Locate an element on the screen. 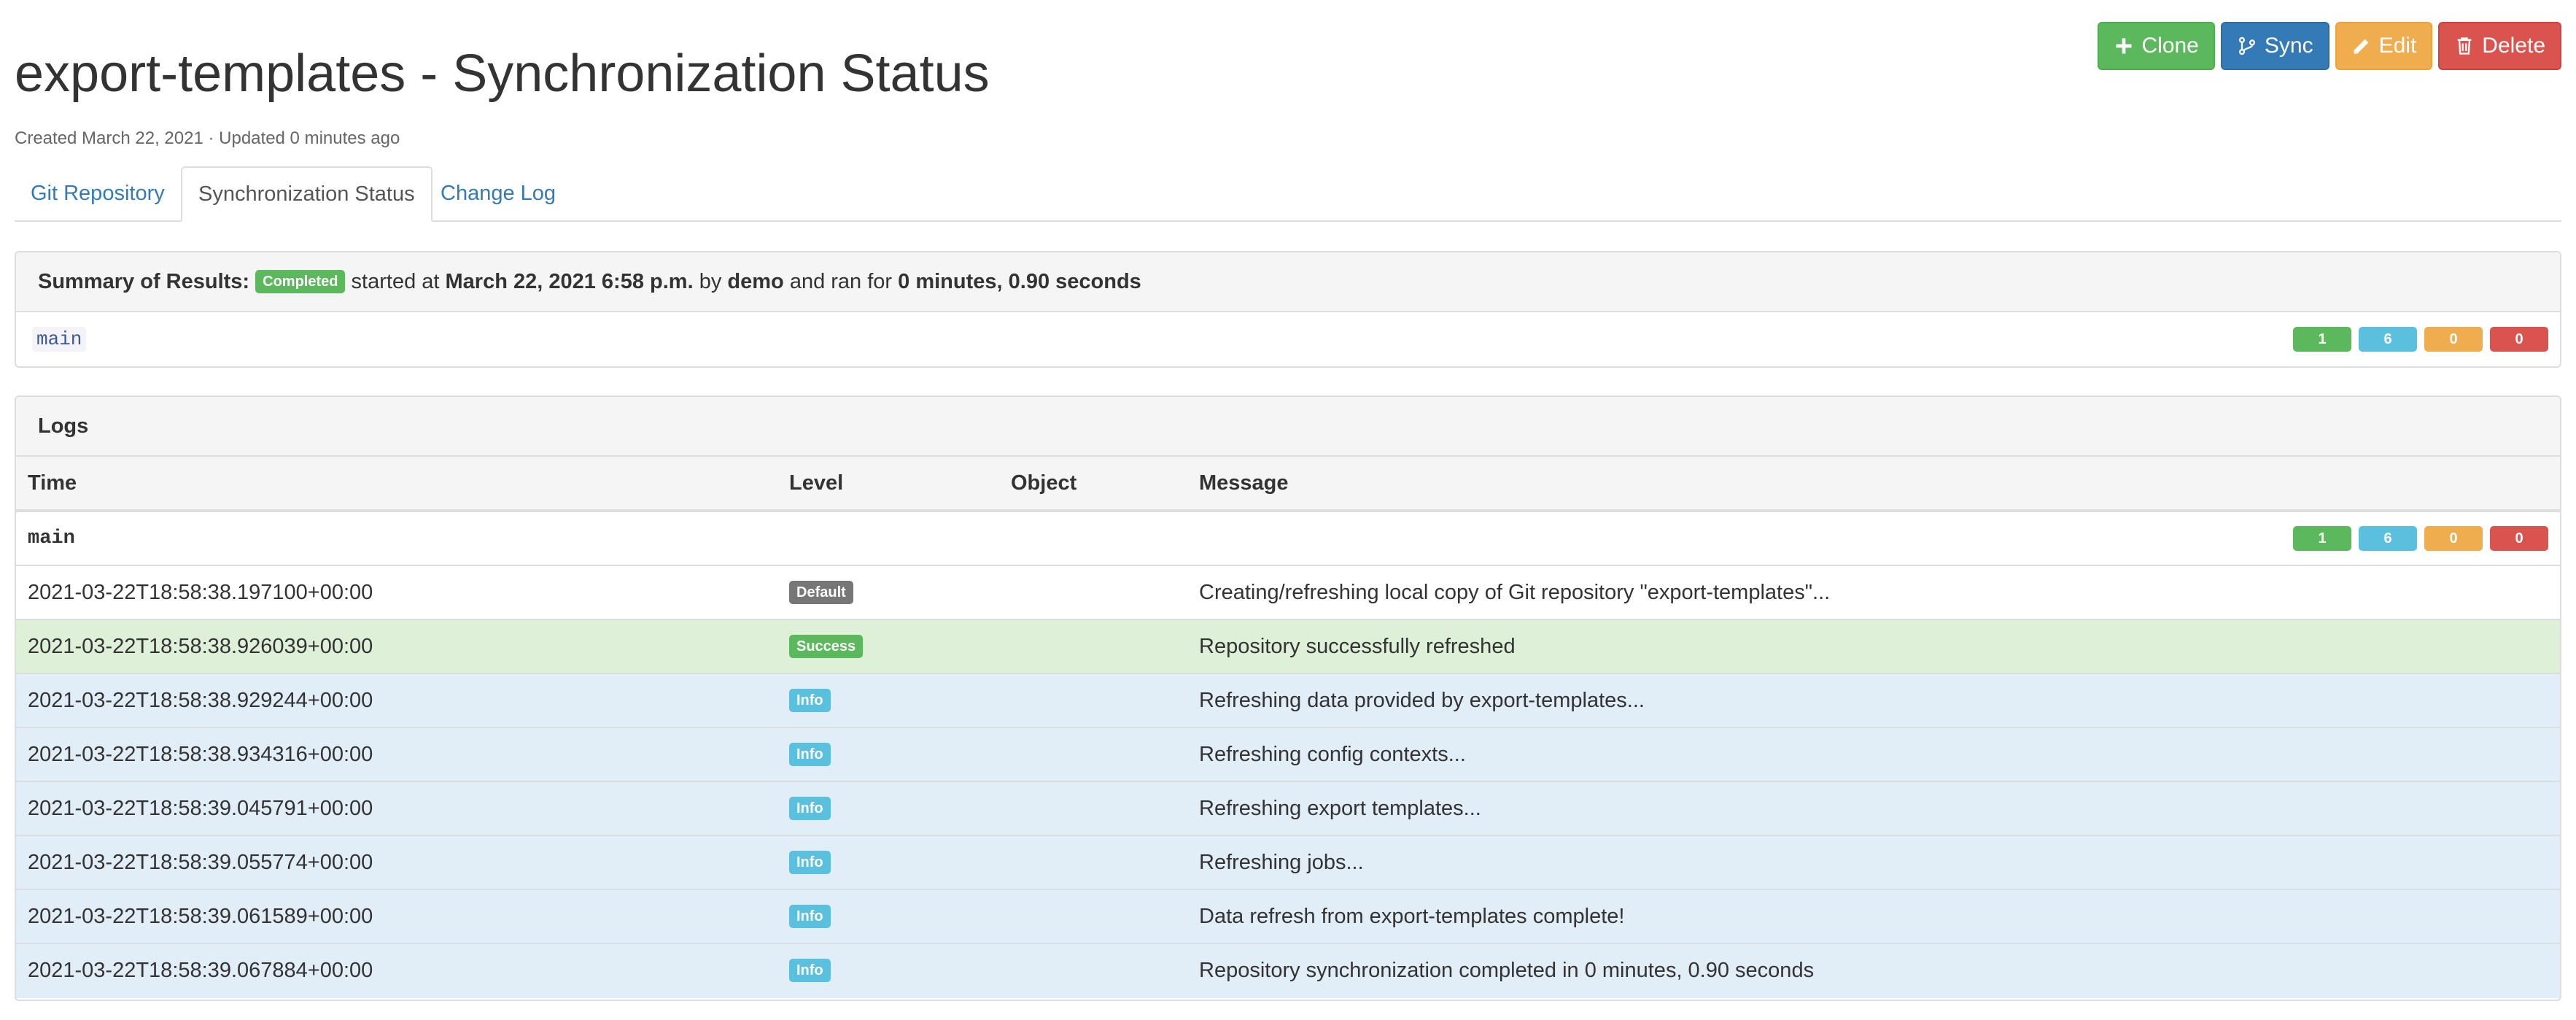 The image size is (2576, 1020). pencil-icon is located at coordinates (2361, 46).